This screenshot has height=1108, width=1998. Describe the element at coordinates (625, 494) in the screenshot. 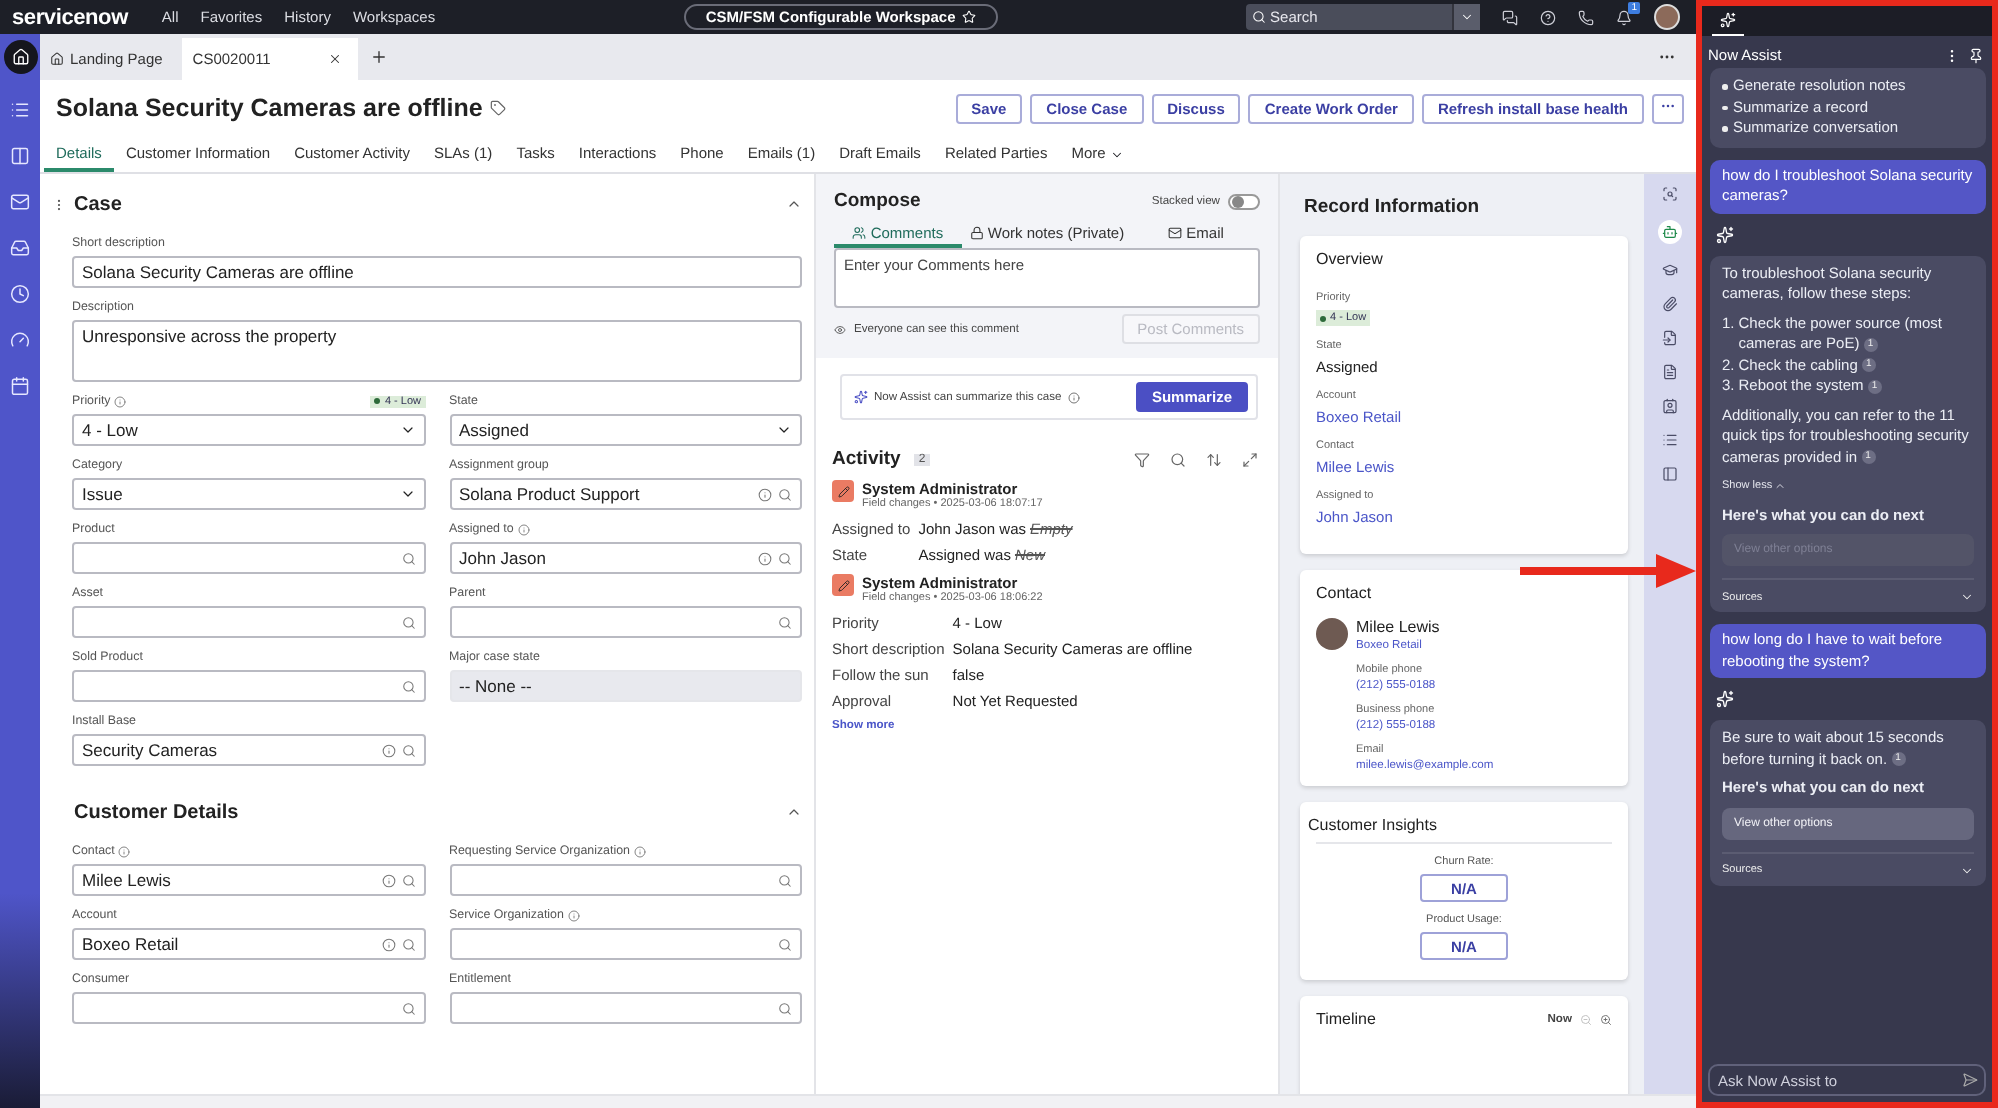

I see `input-field: Solana Product Support` at that location.